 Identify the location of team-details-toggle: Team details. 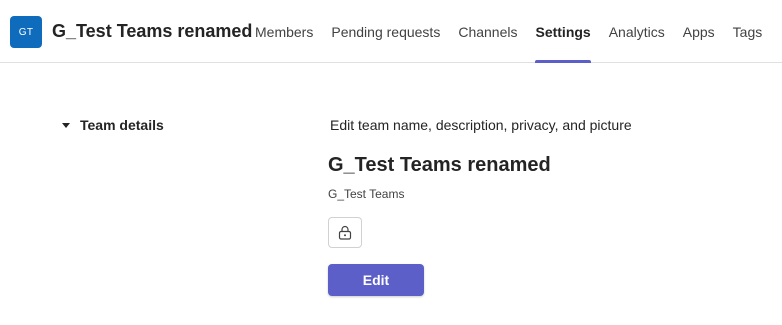
(113, 125).